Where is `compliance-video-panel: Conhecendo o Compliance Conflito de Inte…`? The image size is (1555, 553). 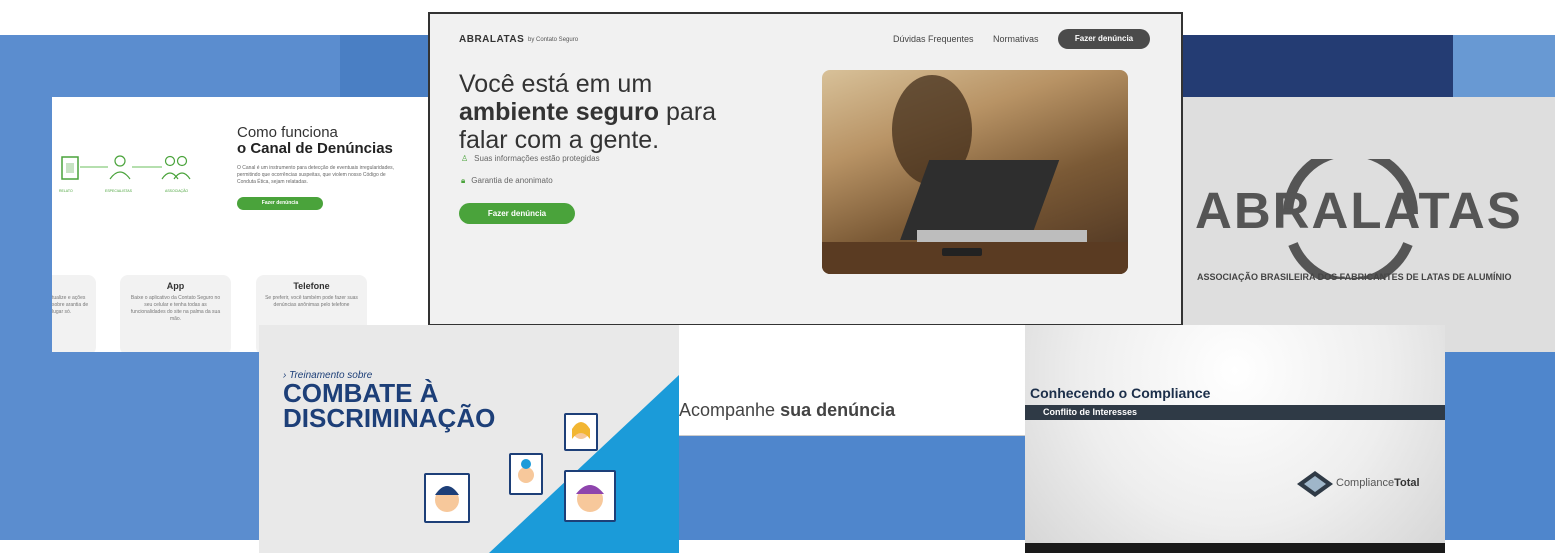
compliance-video-panel: Conhecendo o Compliance Conflito de Inte… is located at coordinates (1235, 439).